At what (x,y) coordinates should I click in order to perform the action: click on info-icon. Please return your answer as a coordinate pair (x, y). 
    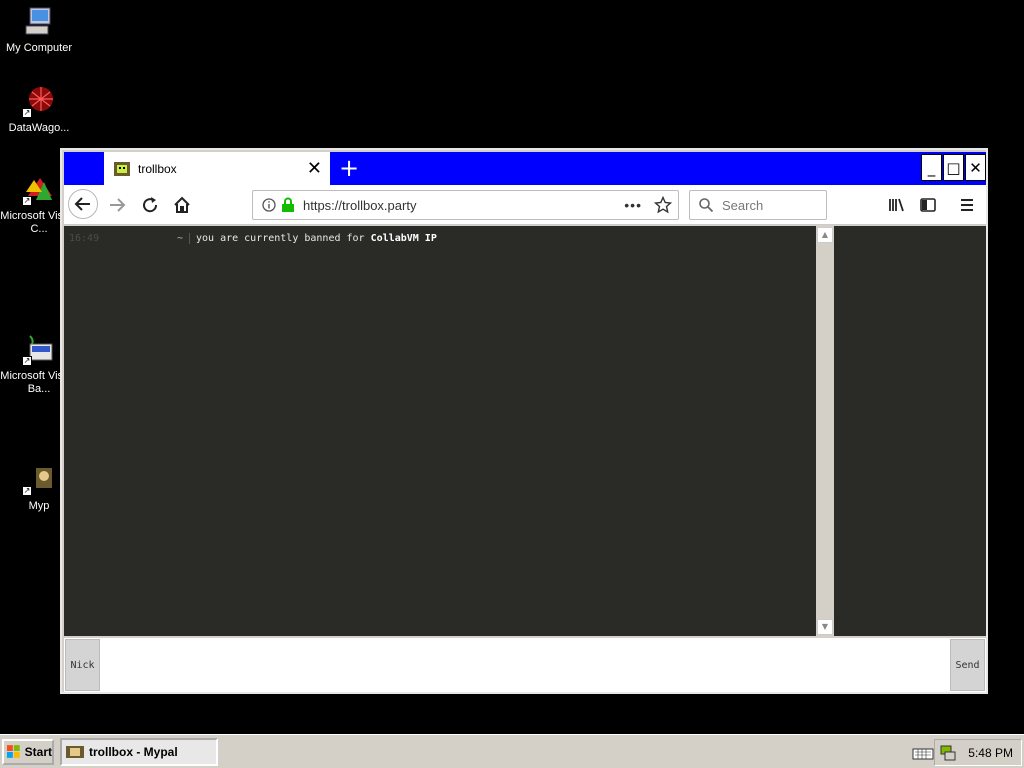
    Looking at the image, I should click on (269, 205).